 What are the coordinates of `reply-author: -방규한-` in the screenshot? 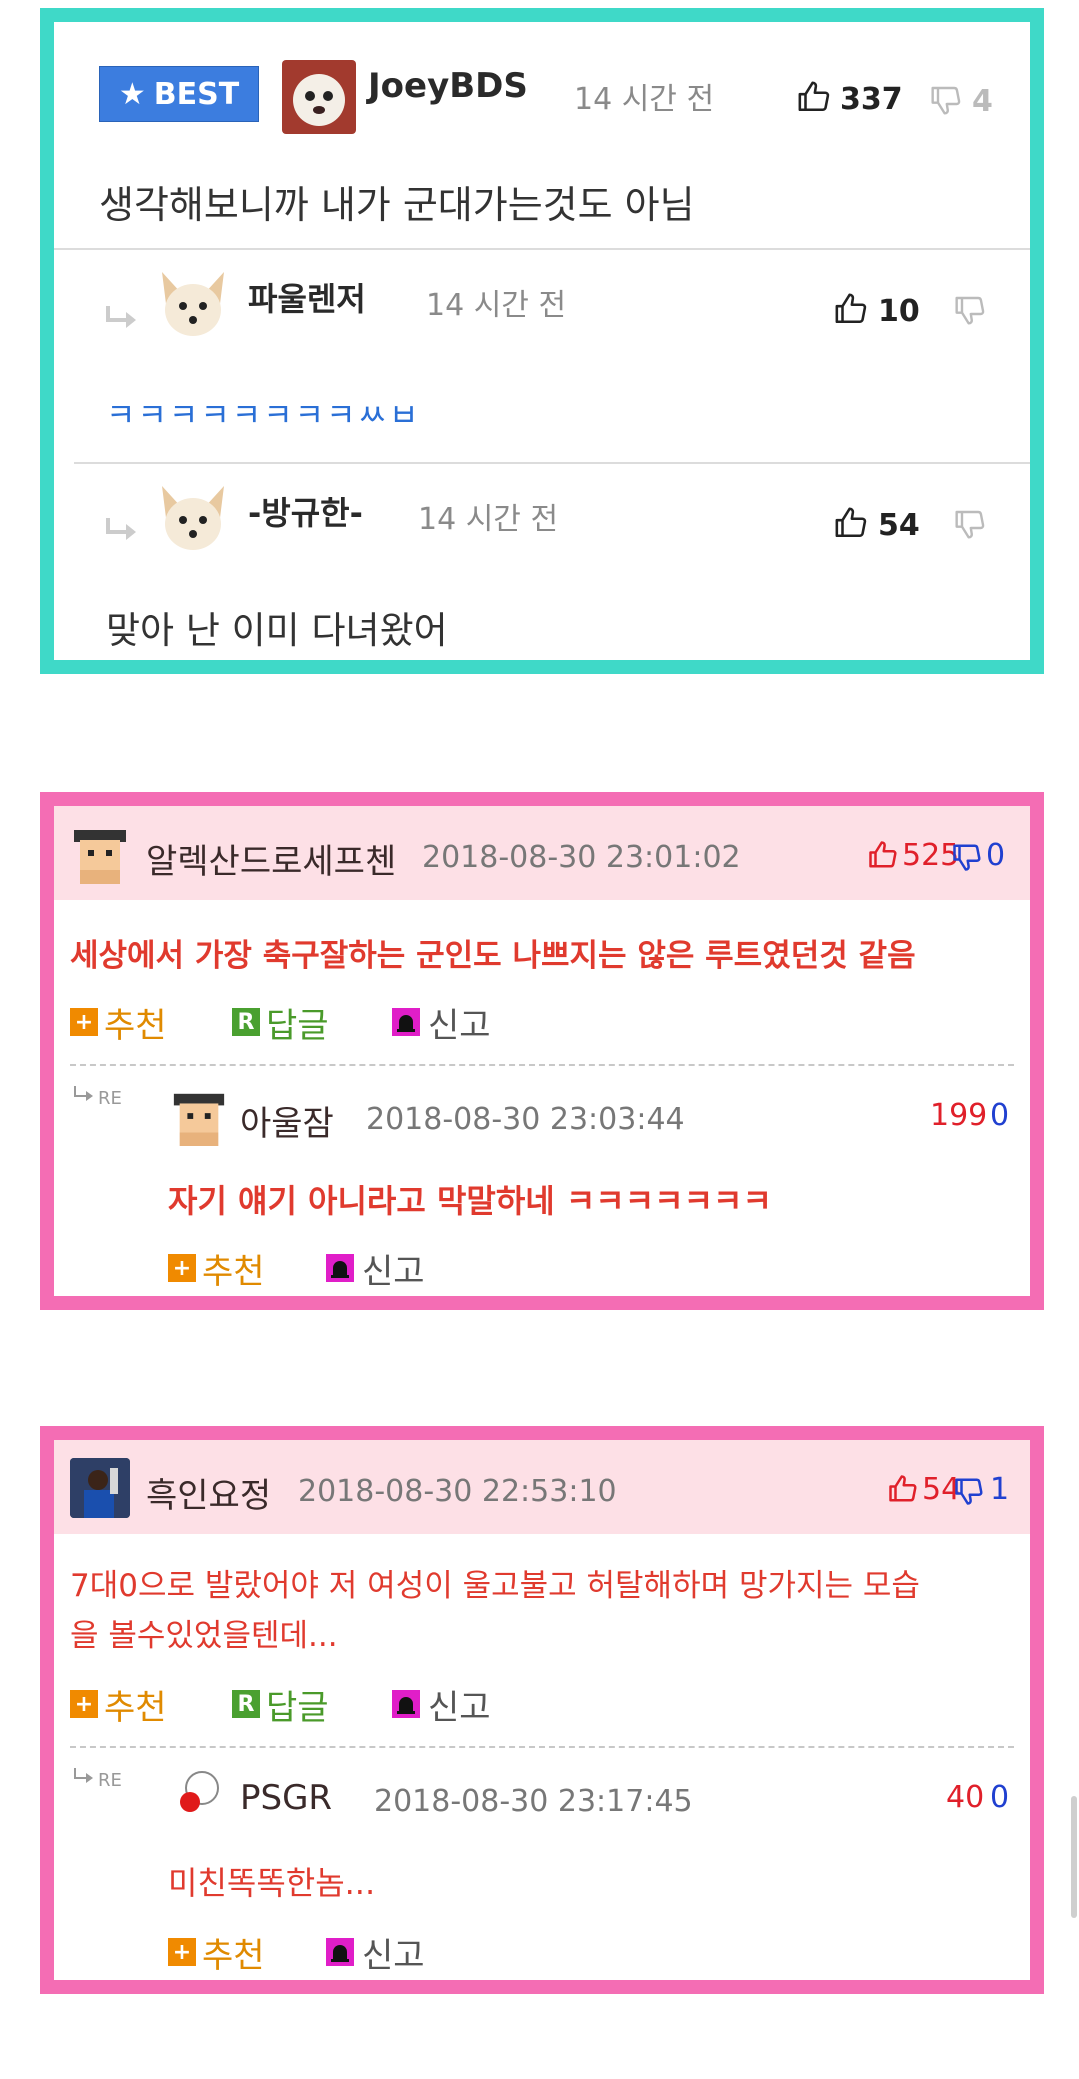 It's located at (305, 511).